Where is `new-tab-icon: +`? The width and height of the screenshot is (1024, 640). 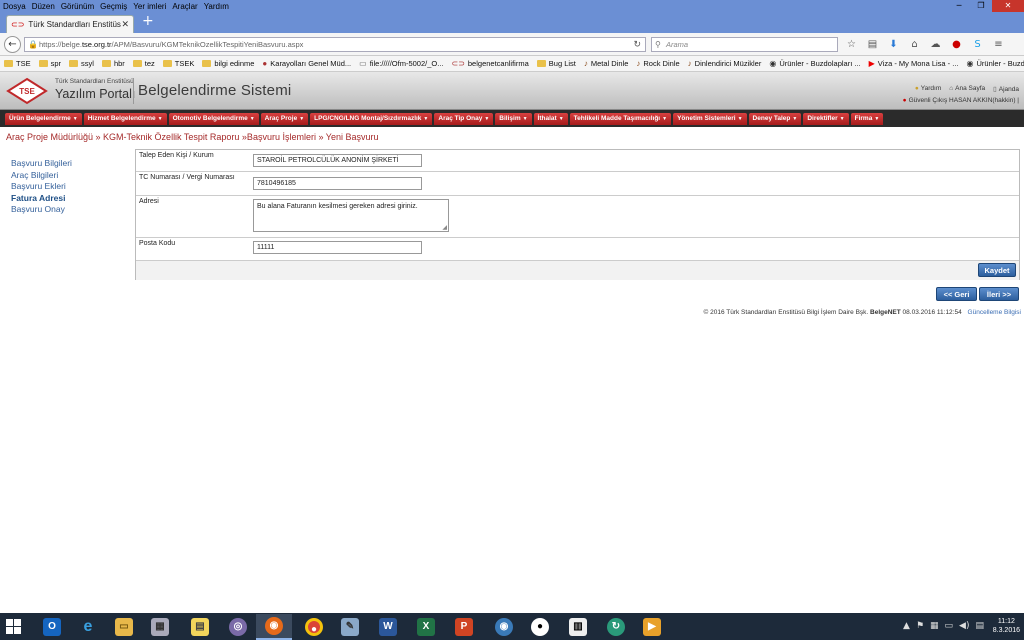 new-tab-icon: + is located at coordinates (148, 21).